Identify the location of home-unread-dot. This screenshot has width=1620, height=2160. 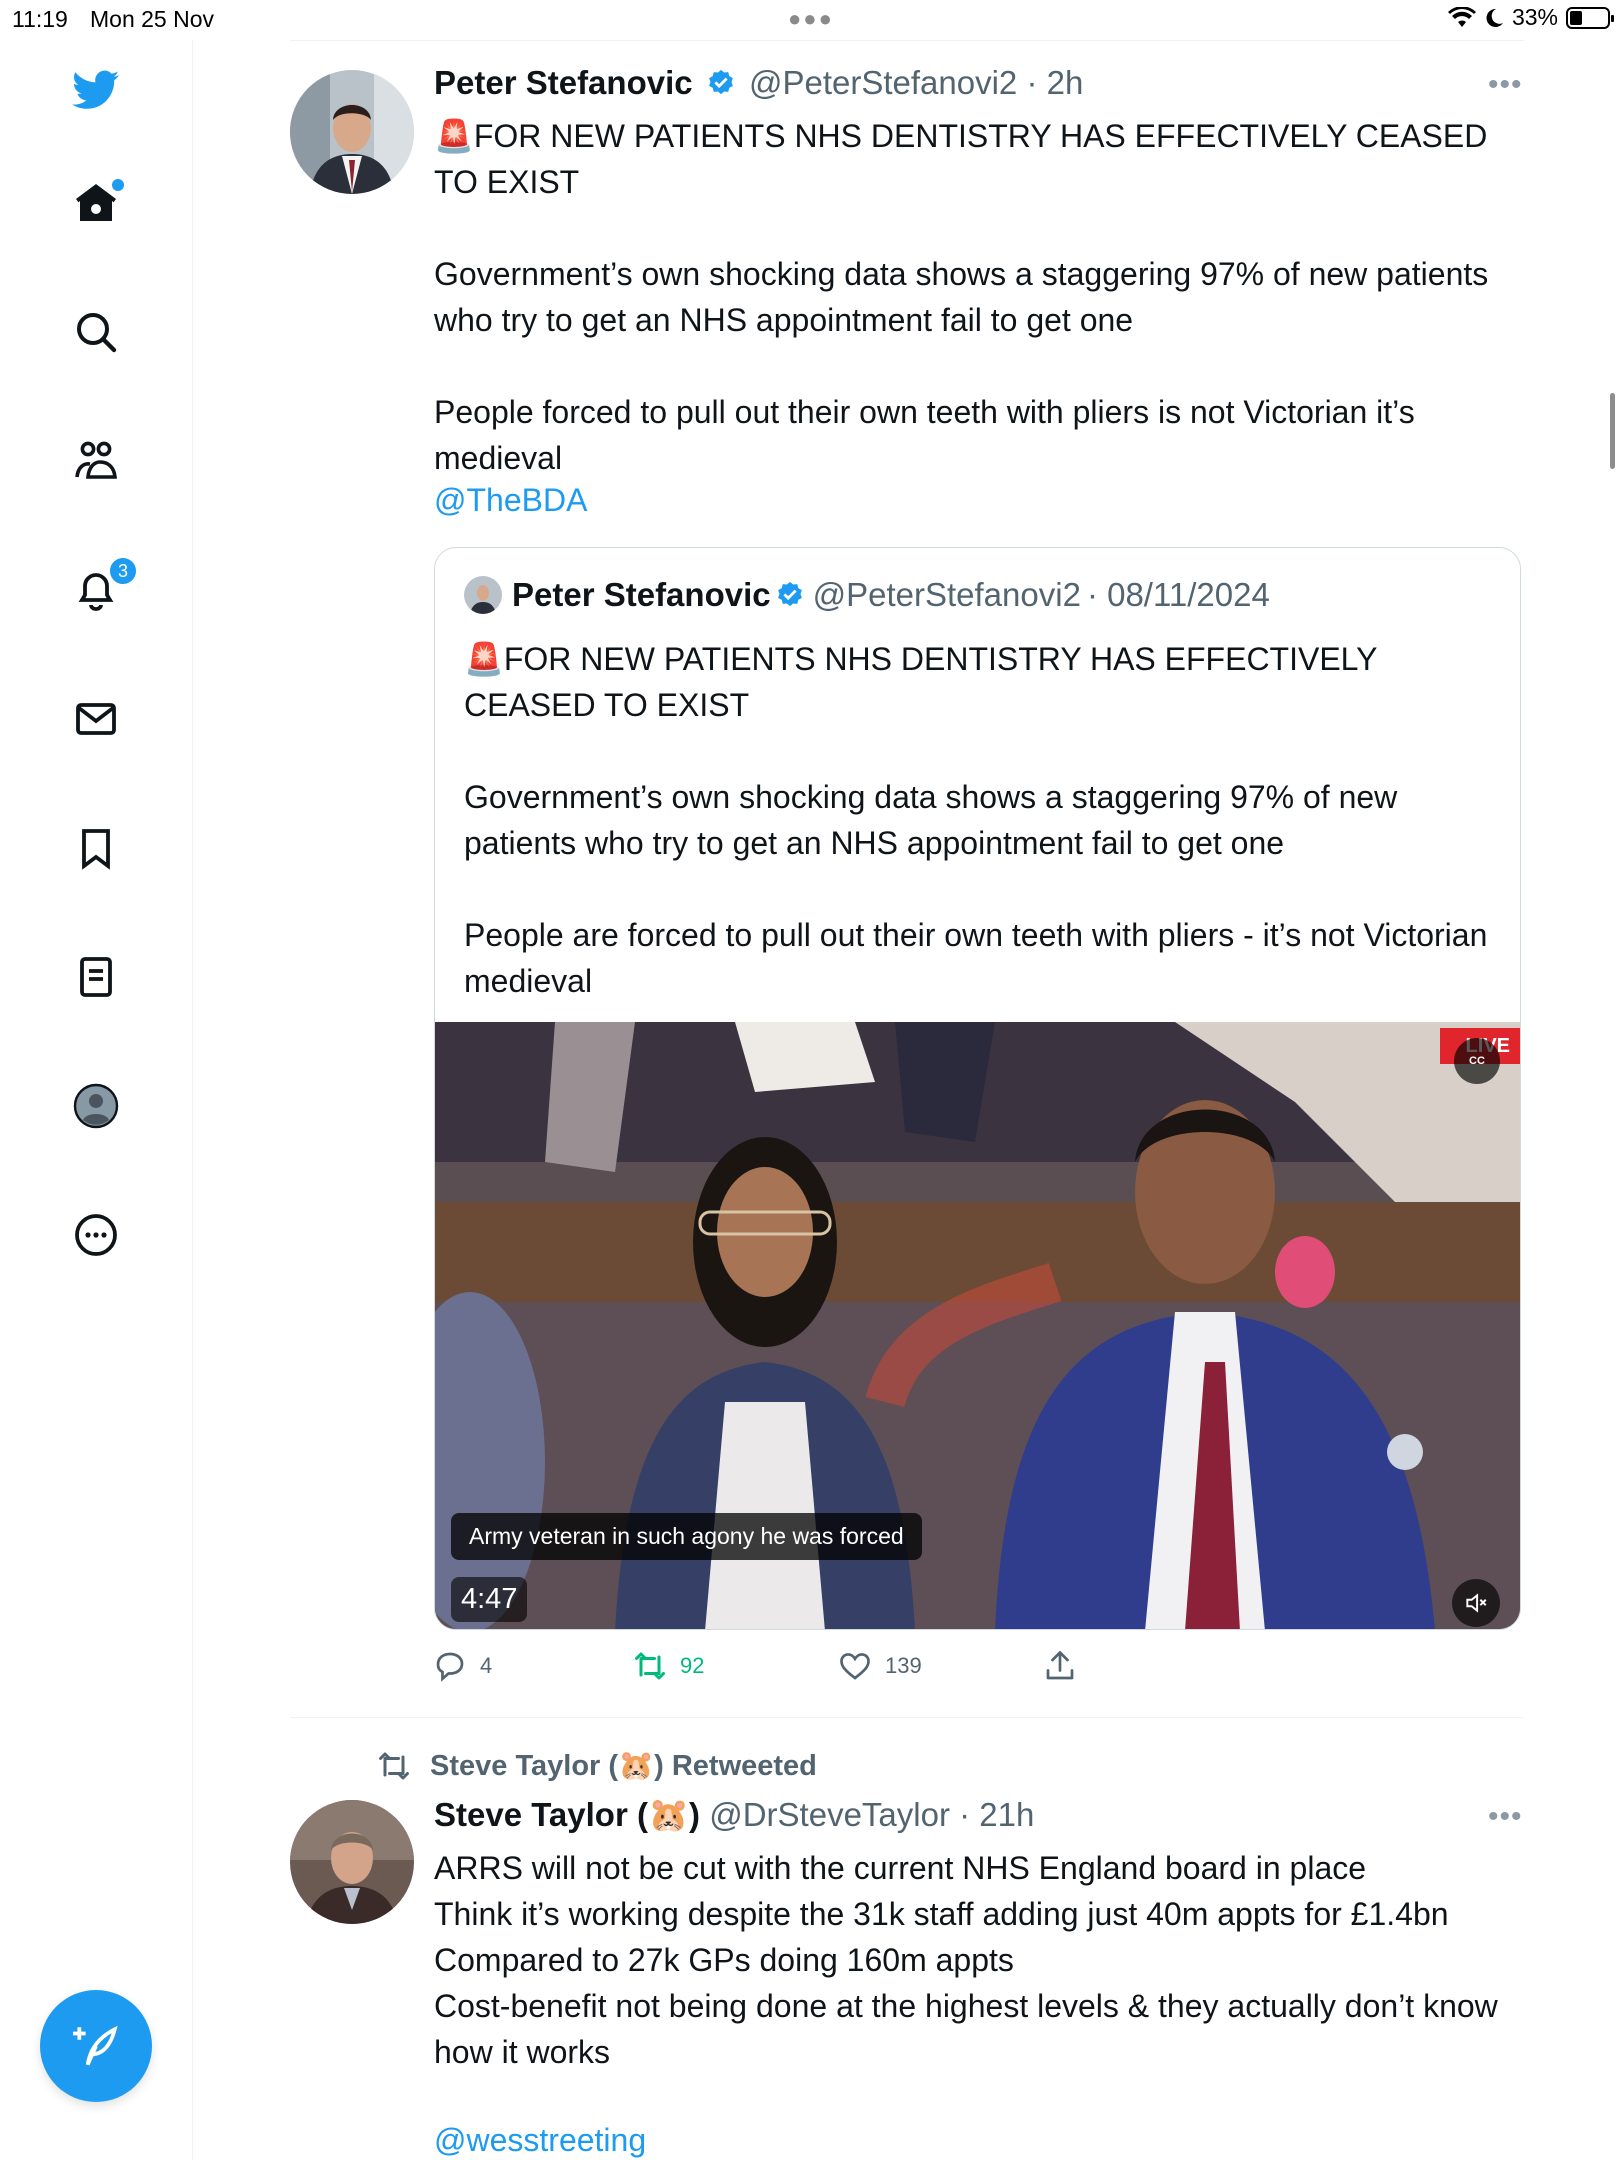
(118, 185).